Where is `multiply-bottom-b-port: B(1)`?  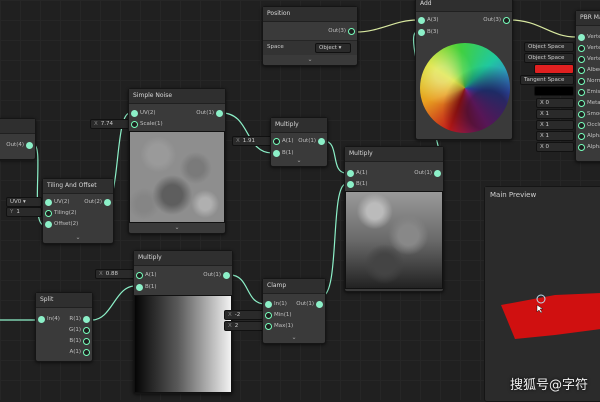
multiply-bottom-b-port: B(1) is located at coordinates (149, 287).